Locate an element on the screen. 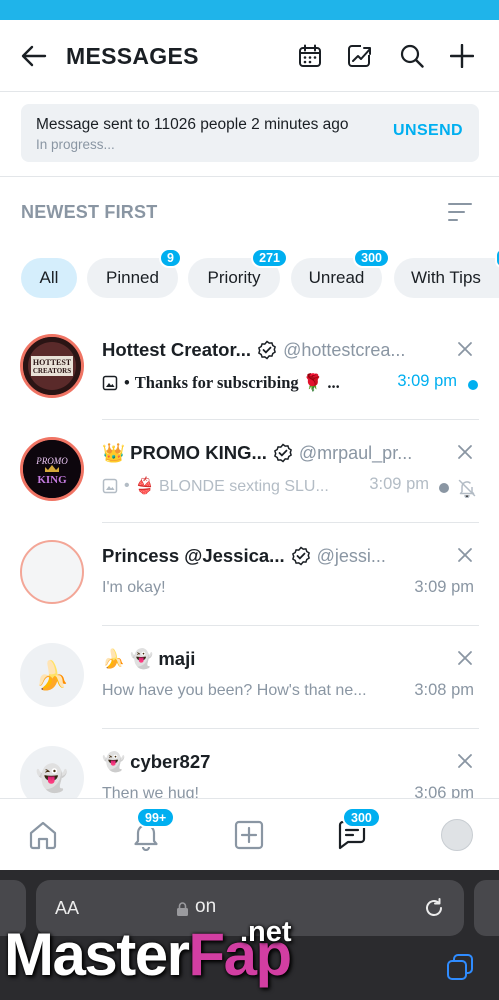  filter-chip-all: All is located at coordinates (49, 278).